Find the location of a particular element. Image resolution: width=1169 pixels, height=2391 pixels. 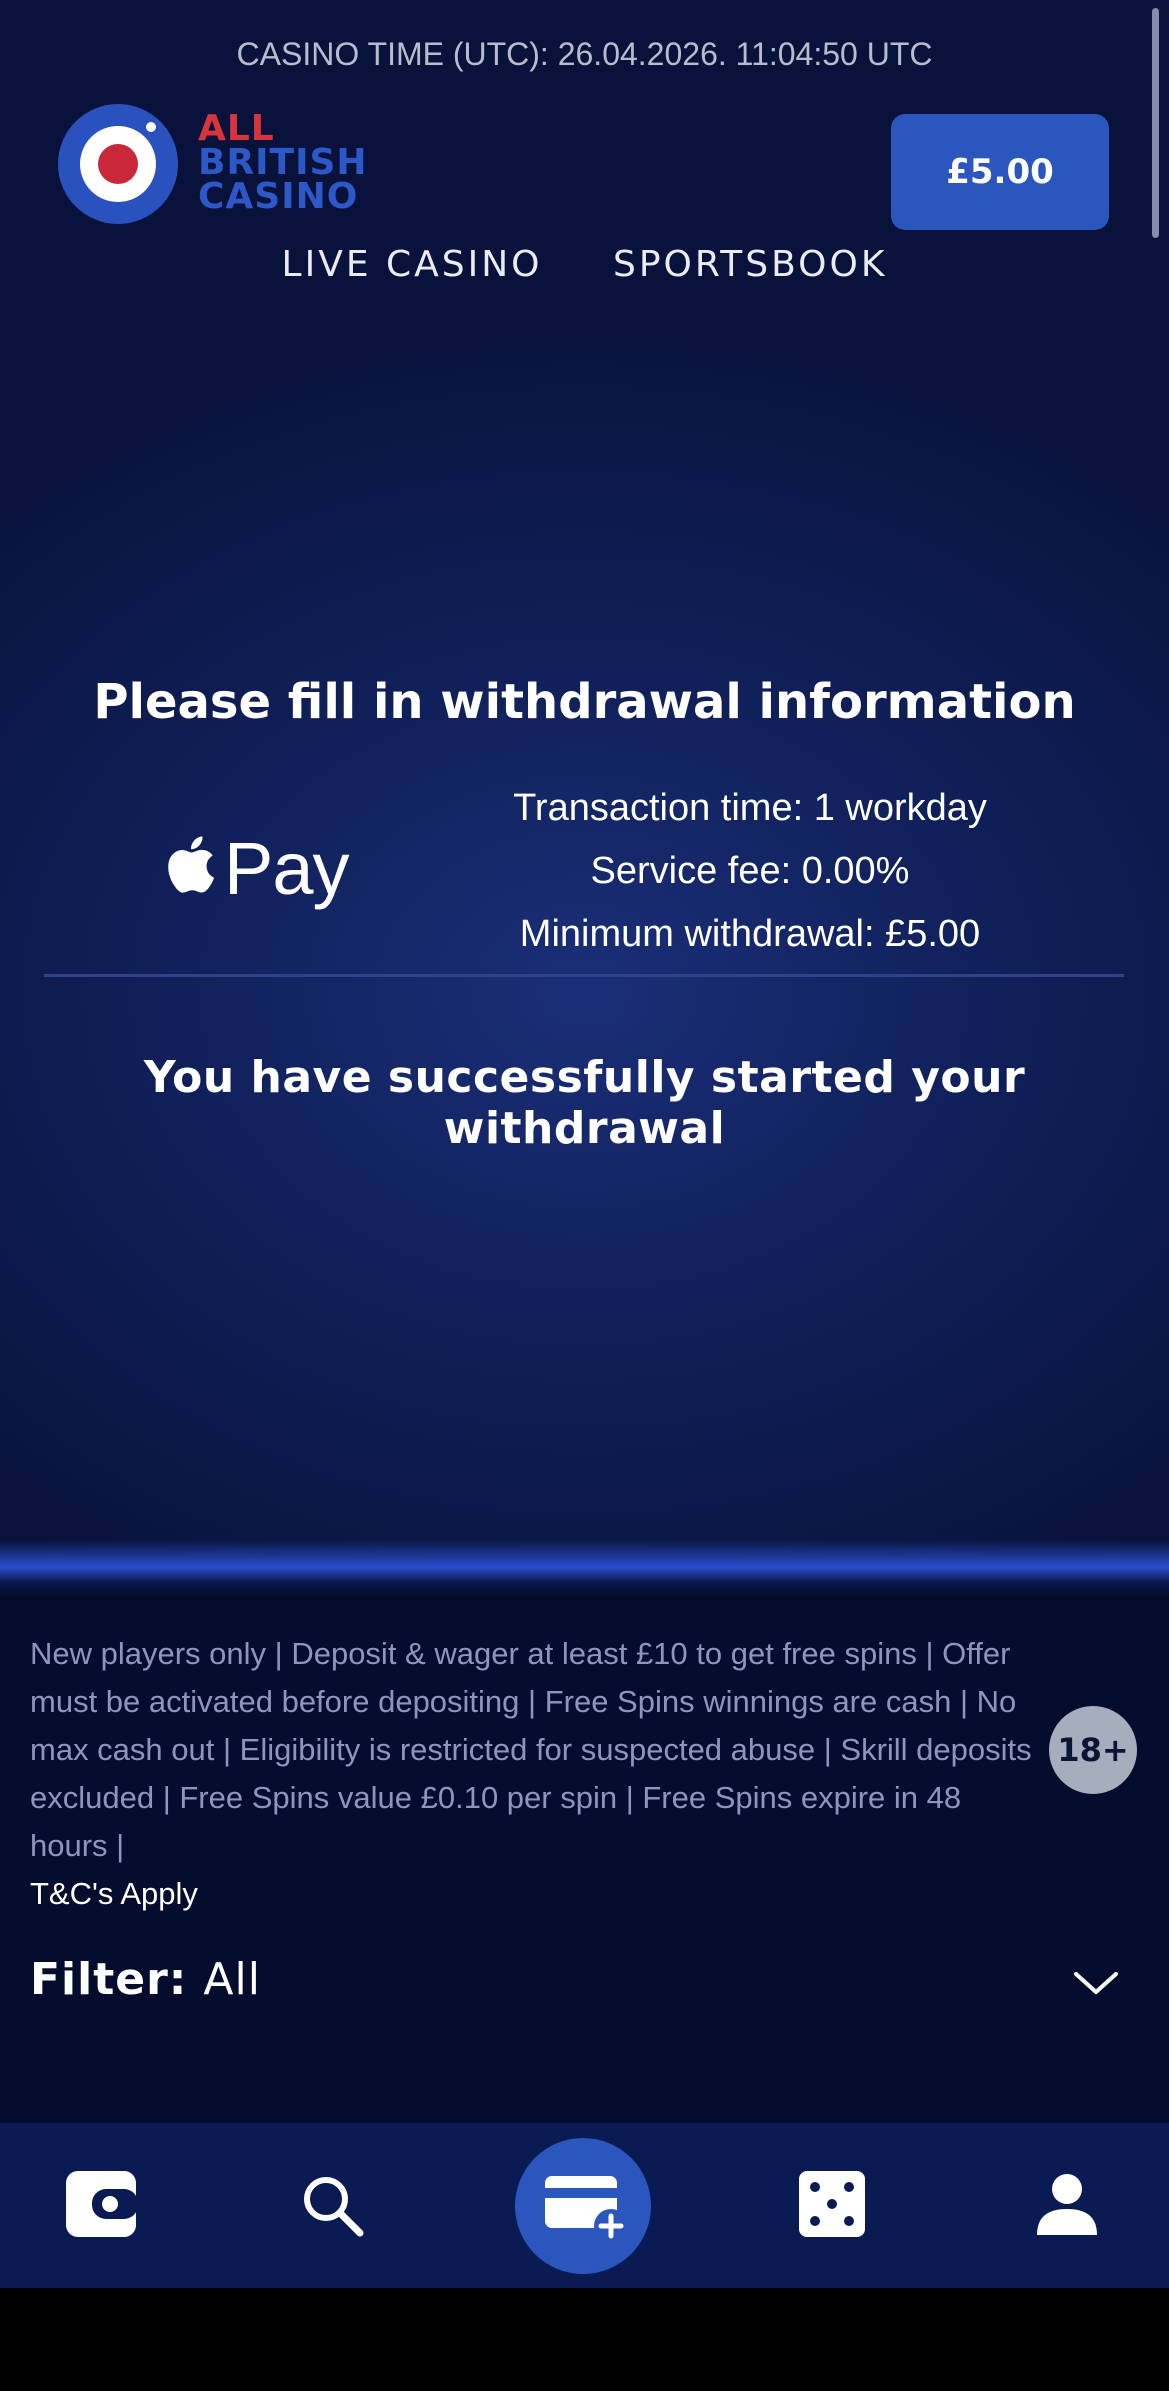

filter-value: All is located at coordinates (232, 1979).